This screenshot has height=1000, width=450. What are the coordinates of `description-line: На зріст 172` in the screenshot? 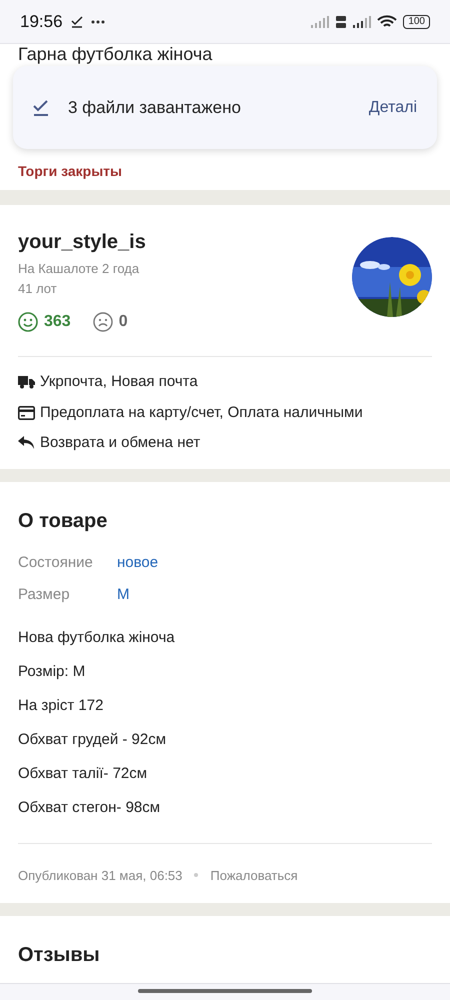 It's located at (61, 705).